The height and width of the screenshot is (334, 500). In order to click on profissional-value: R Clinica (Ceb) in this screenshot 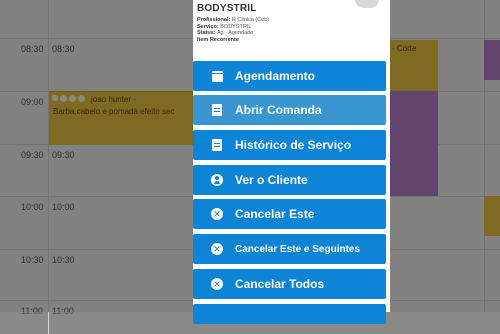, I will do `click(250, 20)`.